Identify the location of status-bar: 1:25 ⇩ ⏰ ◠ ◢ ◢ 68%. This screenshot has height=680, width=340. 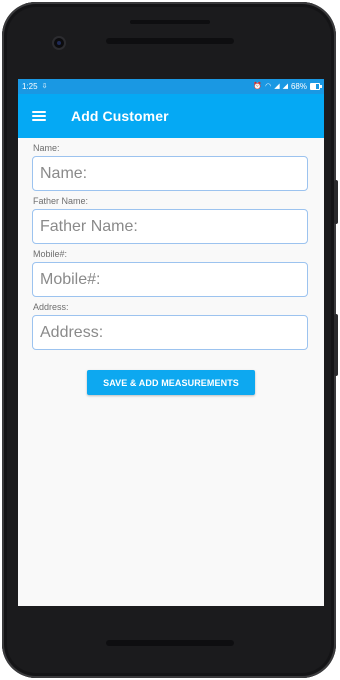
(171, 86).